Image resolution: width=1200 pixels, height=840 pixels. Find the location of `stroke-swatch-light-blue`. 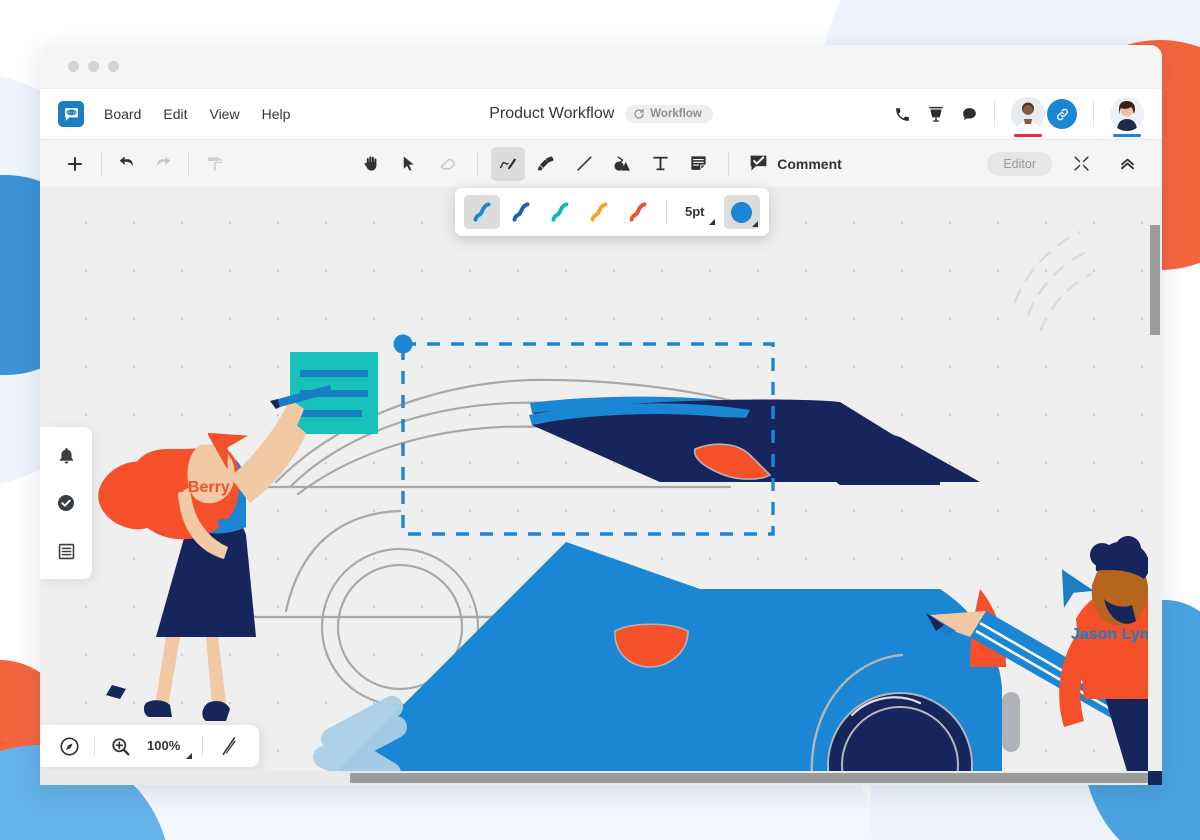

stroke-swatch-light-blue is located at coordinates (482, 212).